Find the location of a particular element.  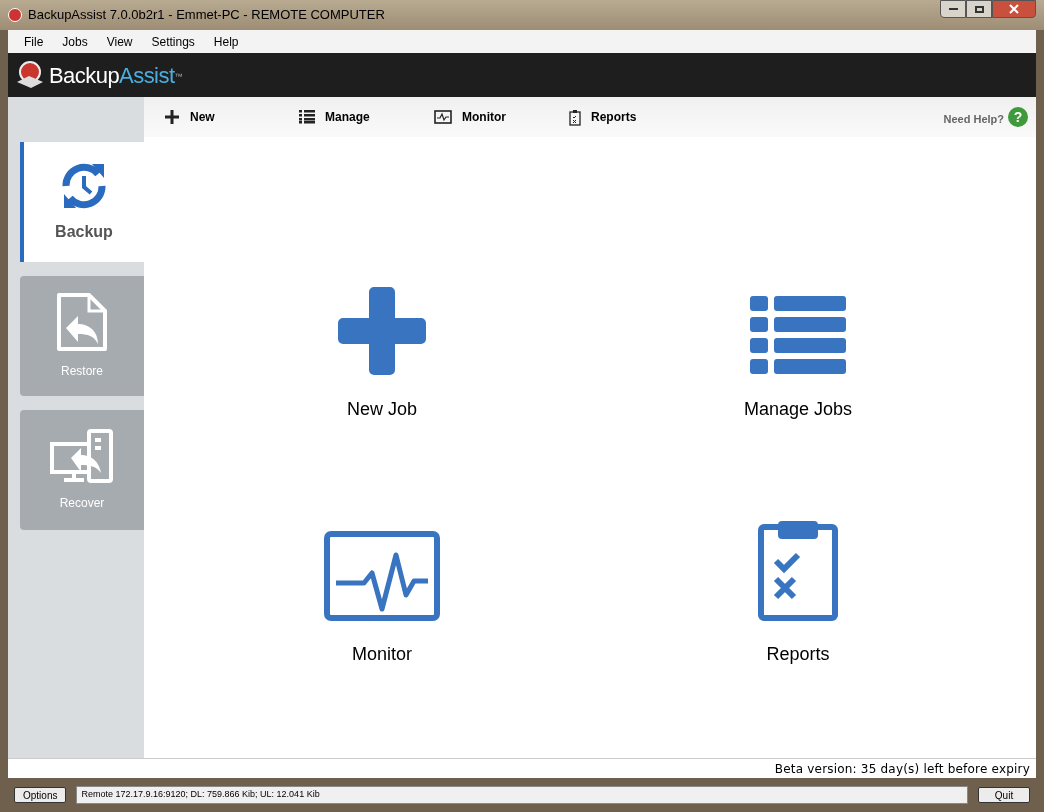

toolbar-button: Monitor is located at coordinates (501, 117).